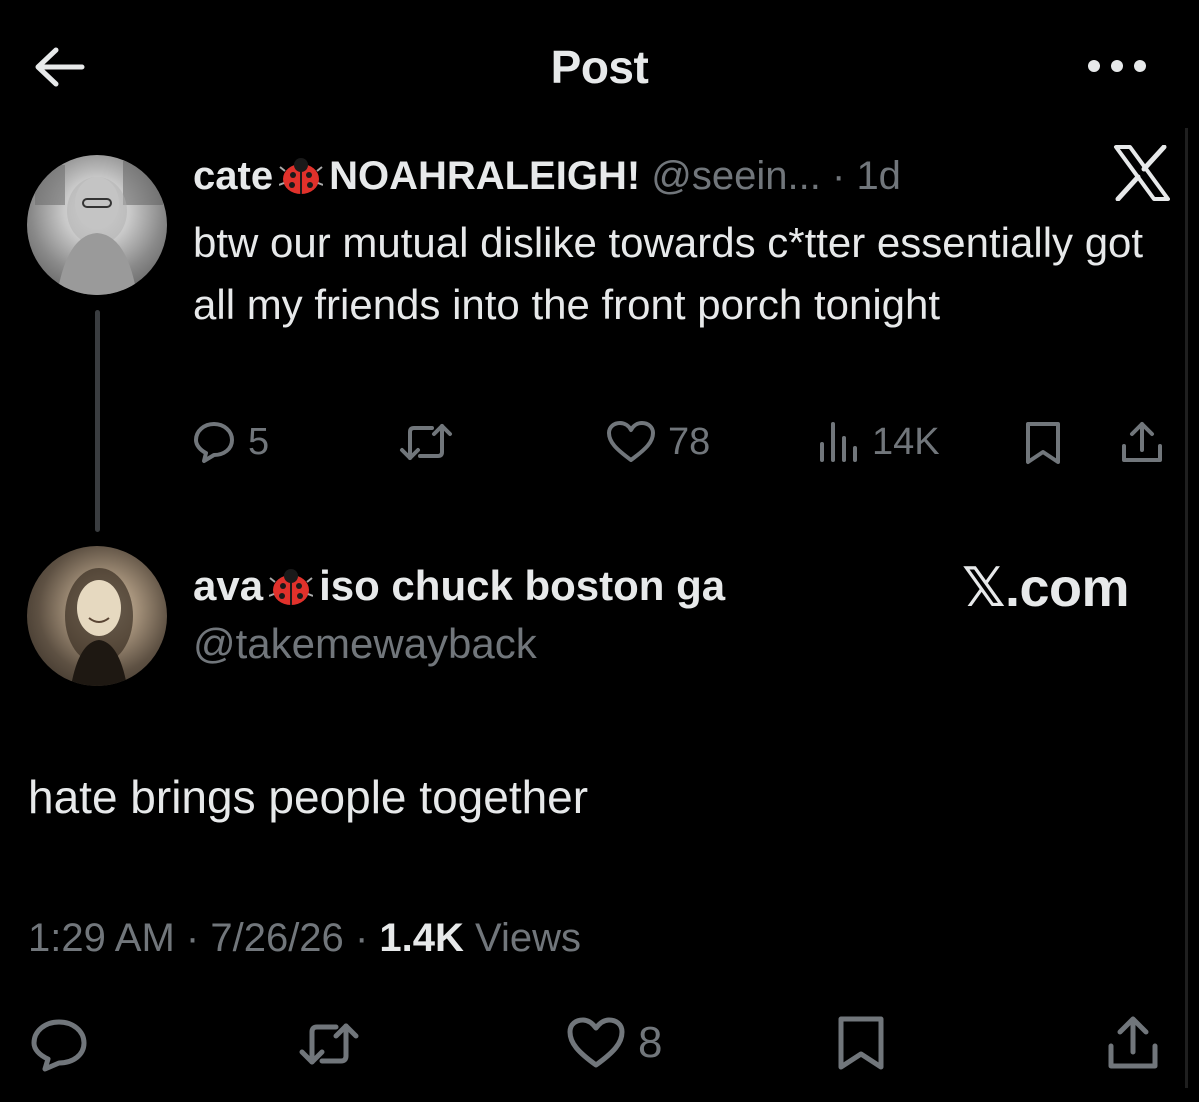  I want to click on views-label: Views, so click(528, 938).